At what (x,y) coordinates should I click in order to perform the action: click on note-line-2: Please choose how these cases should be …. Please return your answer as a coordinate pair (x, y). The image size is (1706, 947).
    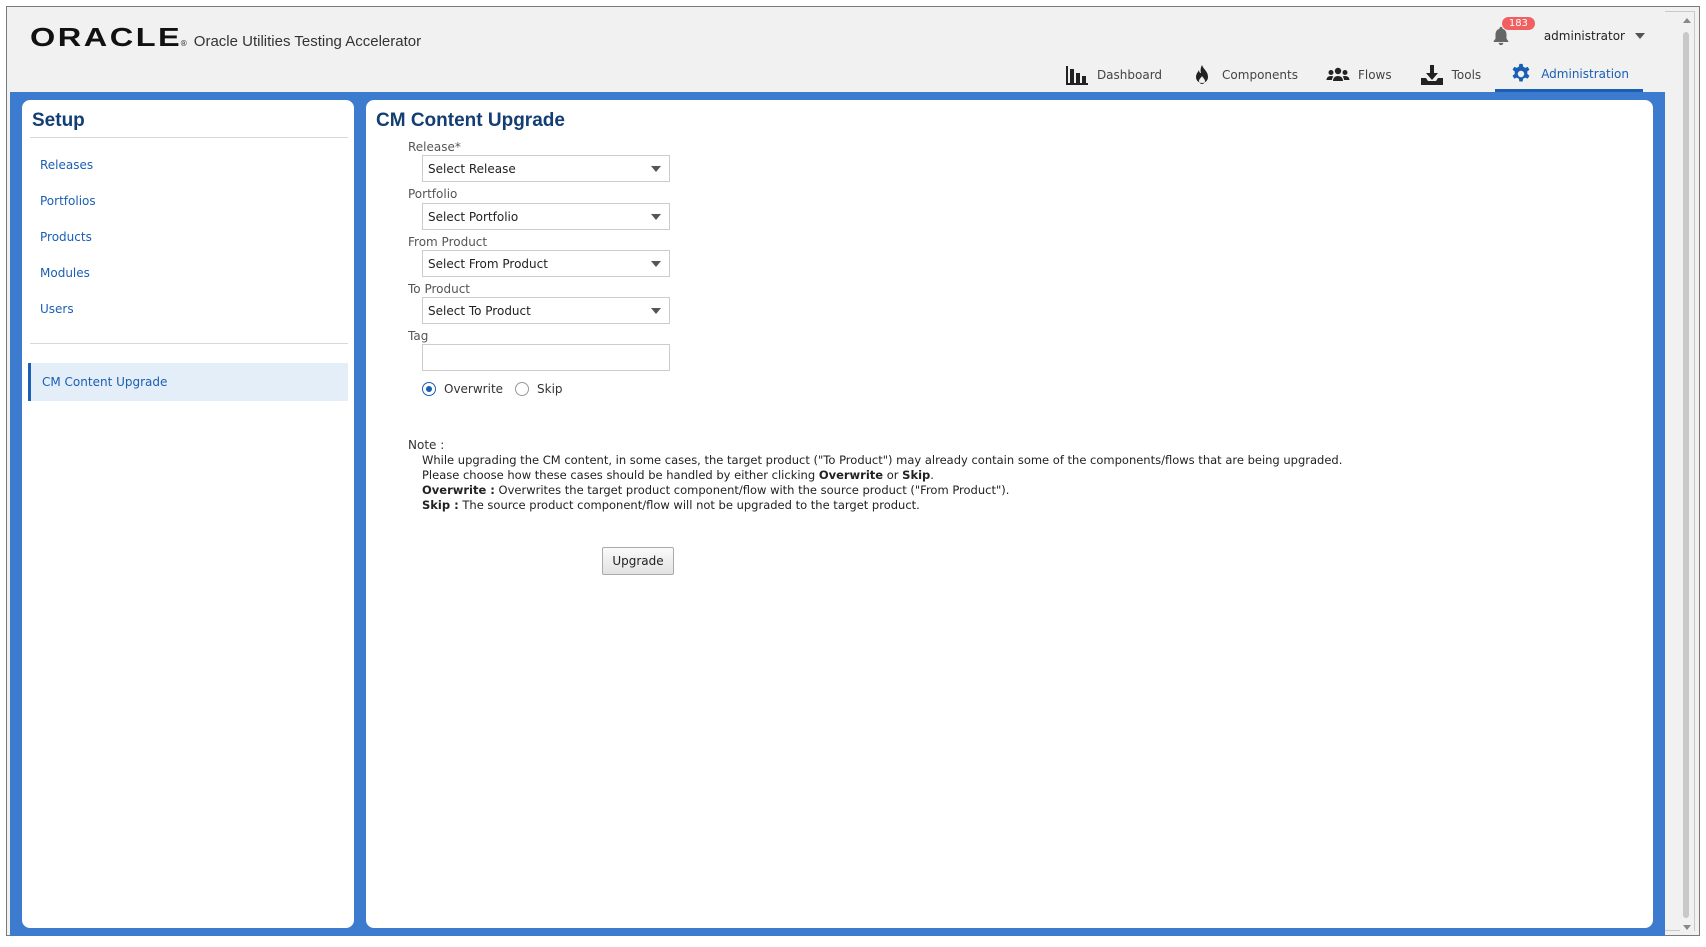
    Looking at the image, I should click on (678, 475).